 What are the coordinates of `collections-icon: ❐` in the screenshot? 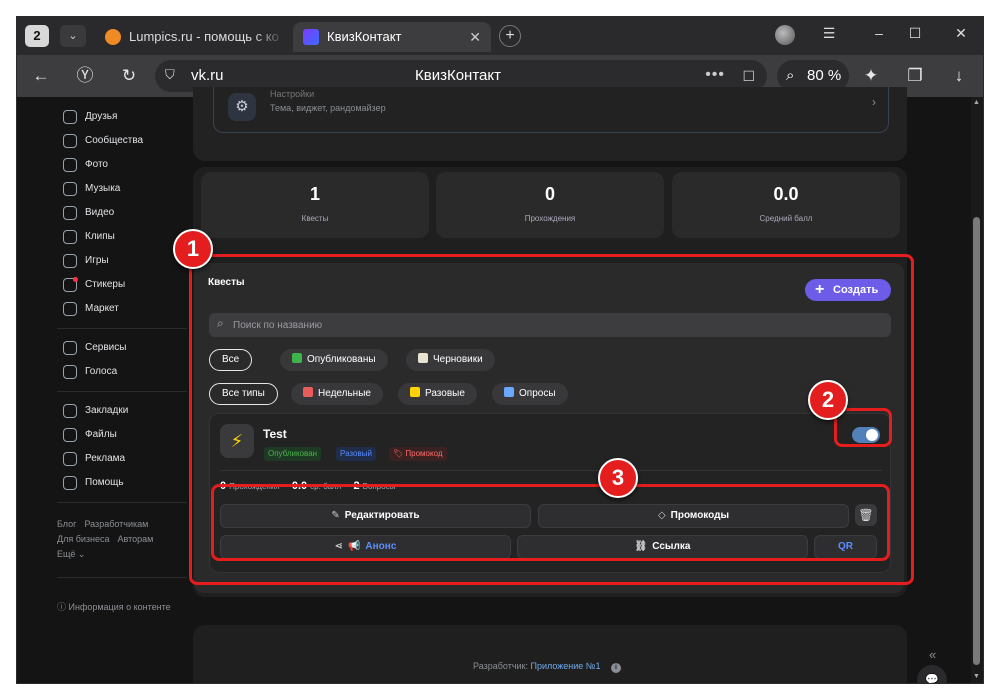 It's located at (915, 76).